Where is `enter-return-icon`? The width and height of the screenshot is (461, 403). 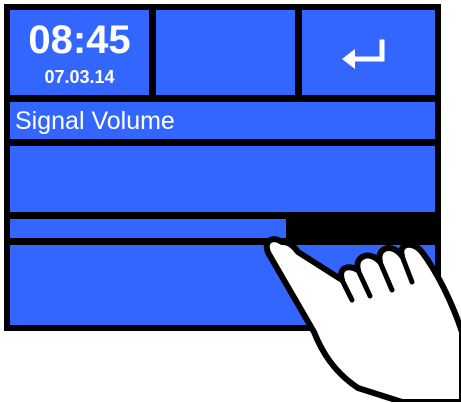 enter-return-icon is located at coordinates (363, 54).